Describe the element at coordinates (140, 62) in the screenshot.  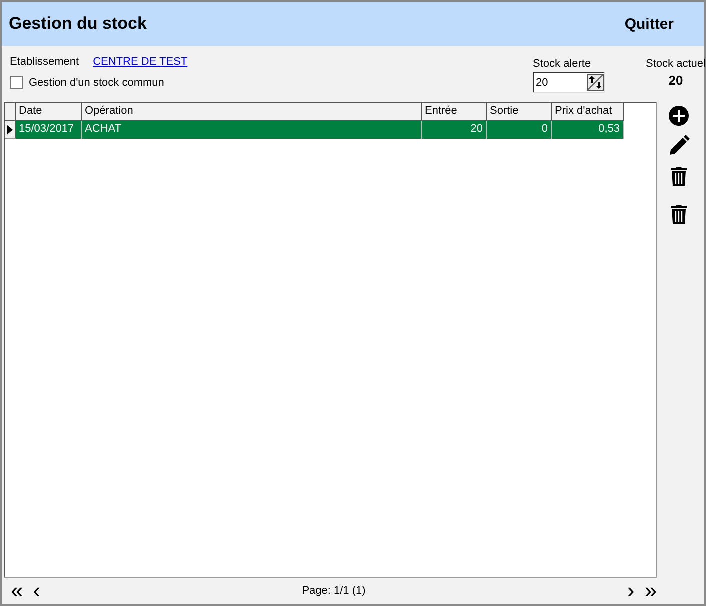
I see `establishment-link: CENTRE DE TEST` at that location.